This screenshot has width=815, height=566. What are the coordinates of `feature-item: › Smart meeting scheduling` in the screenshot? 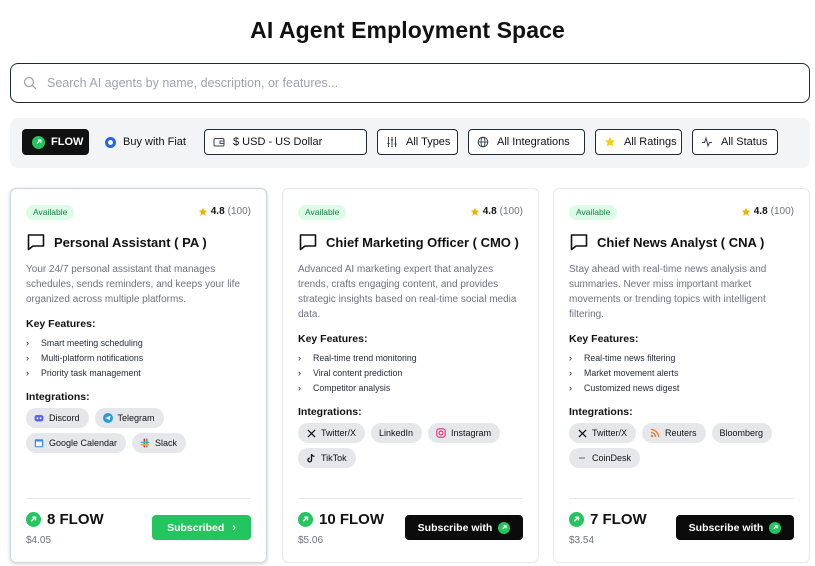 It's located at (84, 342).